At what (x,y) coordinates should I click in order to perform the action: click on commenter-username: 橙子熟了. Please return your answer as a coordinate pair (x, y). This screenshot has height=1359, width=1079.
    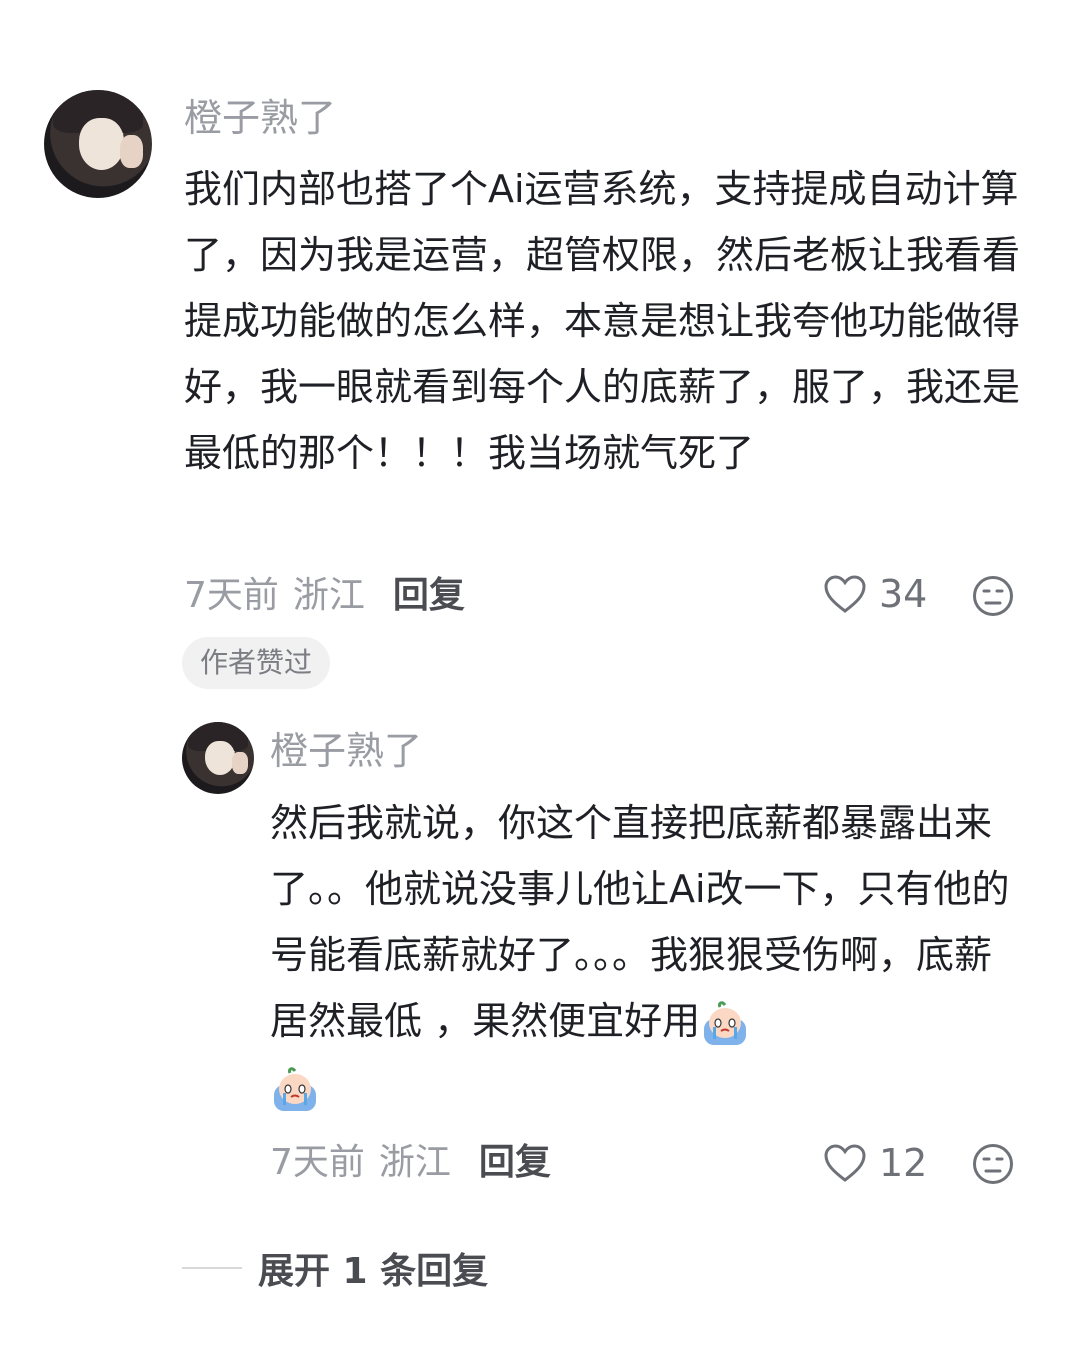
    Looking at the image, I should click on (260, 118).